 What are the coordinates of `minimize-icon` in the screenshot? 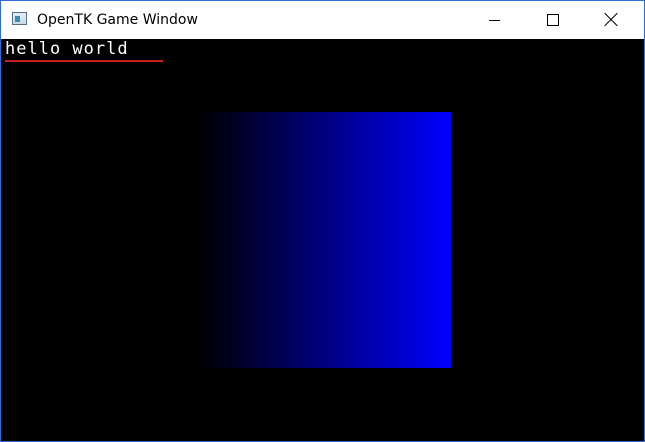 It's located at (494, 20).